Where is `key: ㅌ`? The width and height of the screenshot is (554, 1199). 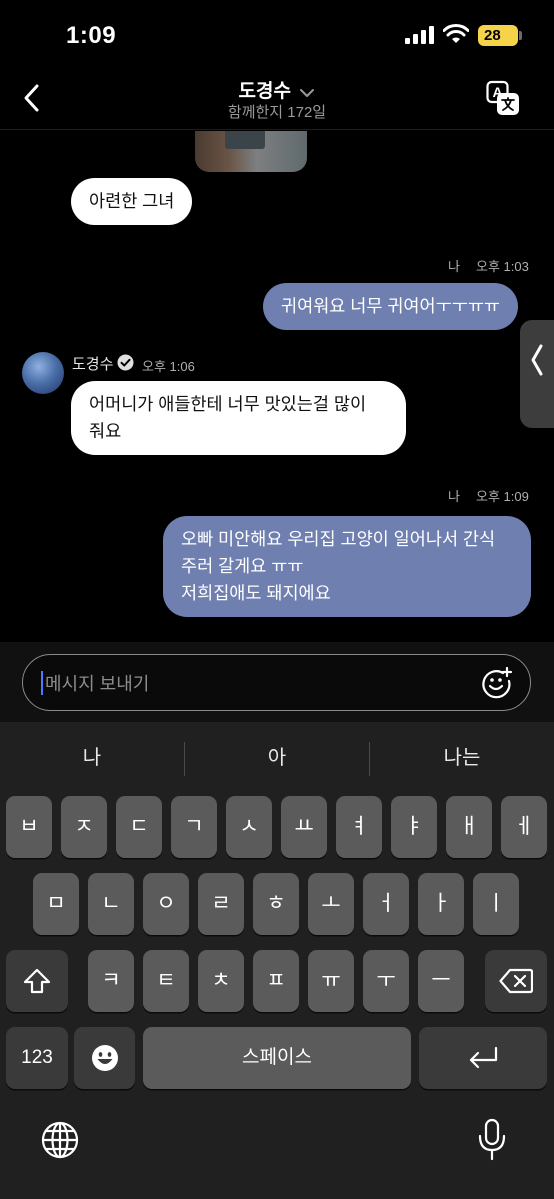 key: ㅌ is located at coordinates (166, 981).